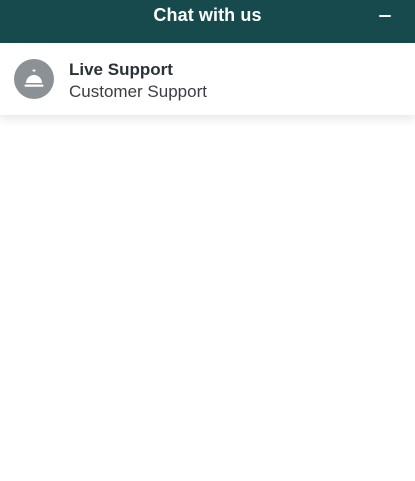 Image resolution: width=415 pixels, height=481 pixels. I want to click on service-bell-icon, so click(34, 78).